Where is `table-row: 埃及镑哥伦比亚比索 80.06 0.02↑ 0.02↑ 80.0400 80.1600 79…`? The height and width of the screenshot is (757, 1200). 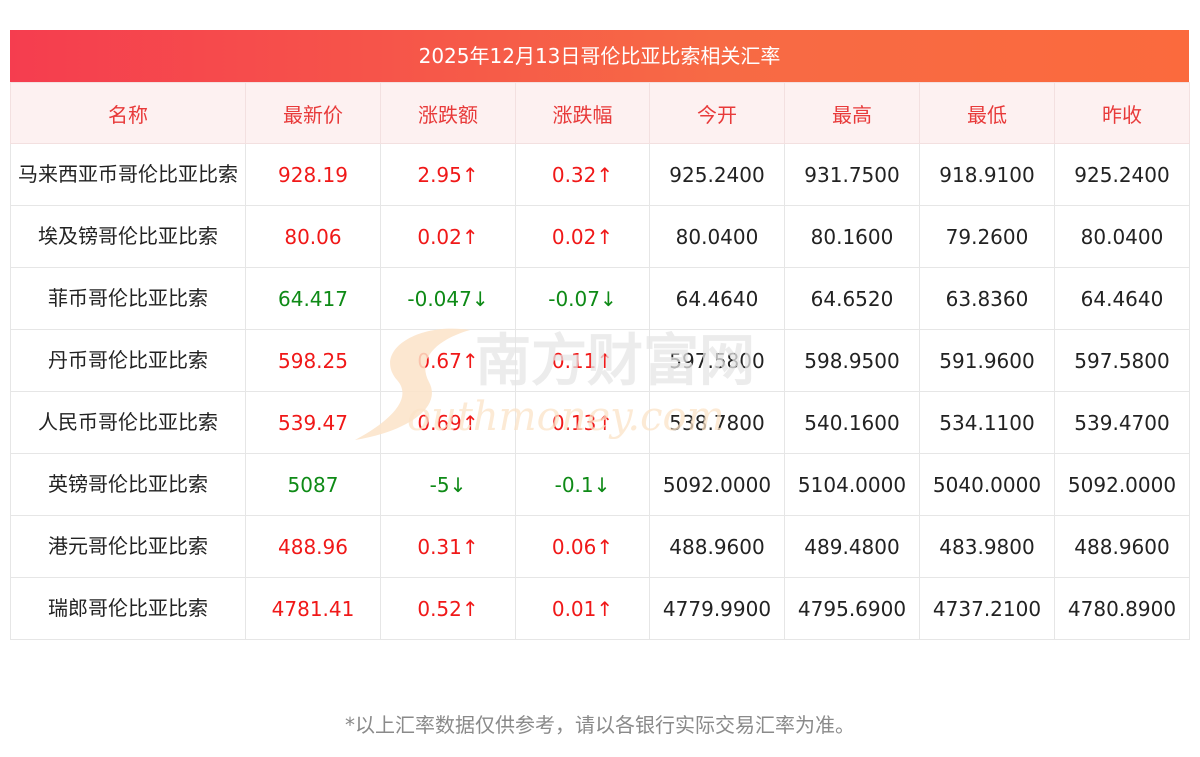 table-row: 埃及镑哥伦比亚比索 80.06 0.02↑ 0.02↑ 80.0400 80.1600 79… is located at coordinates (600, 236).